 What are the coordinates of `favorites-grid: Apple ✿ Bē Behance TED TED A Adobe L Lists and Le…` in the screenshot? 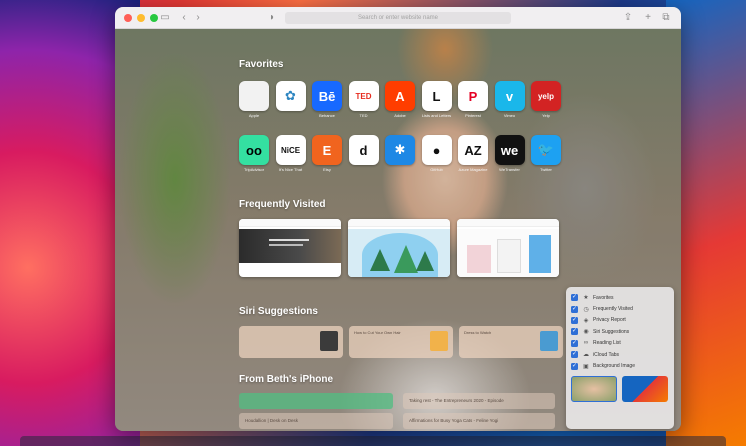 It's located at (404, 129).